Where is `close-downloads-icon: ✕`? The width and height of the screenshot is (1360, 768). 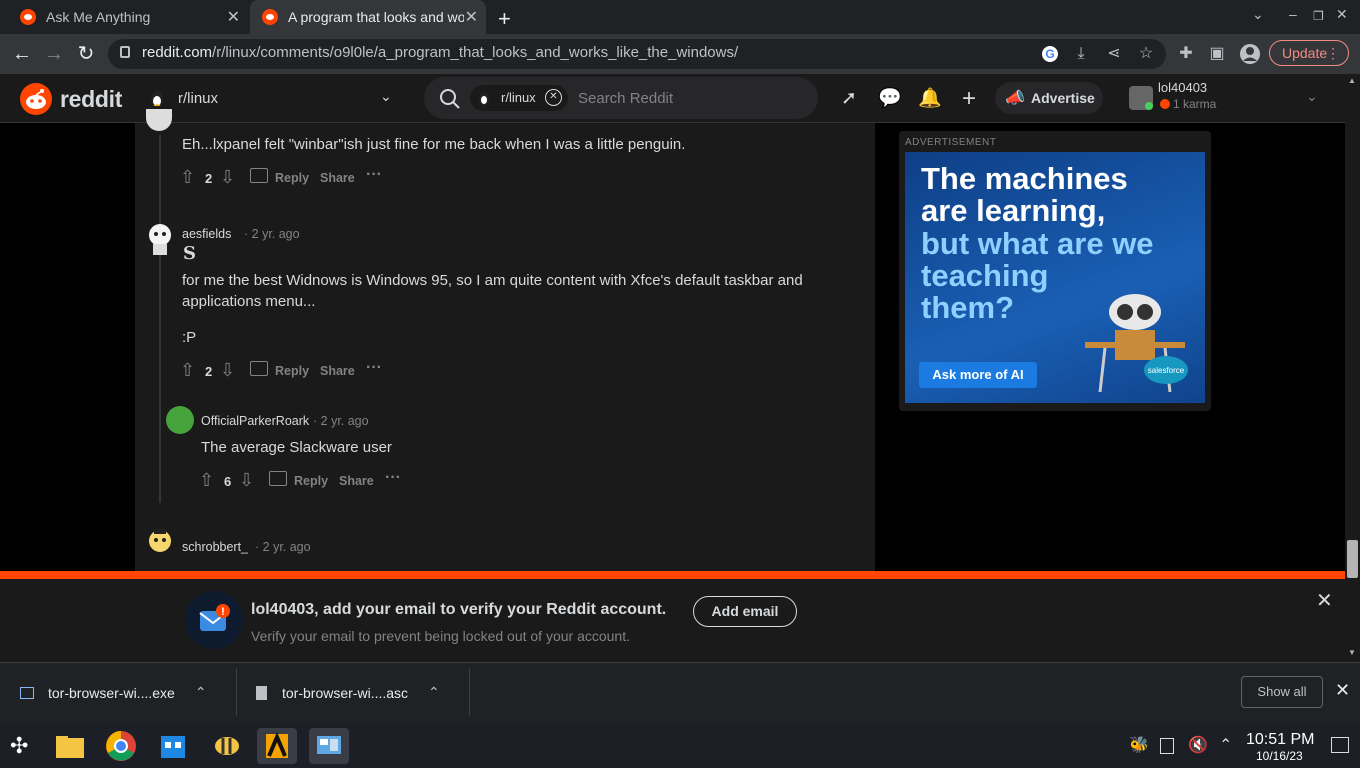
close-downloads-icon: ✕ is located at coordinates (1342, 690).